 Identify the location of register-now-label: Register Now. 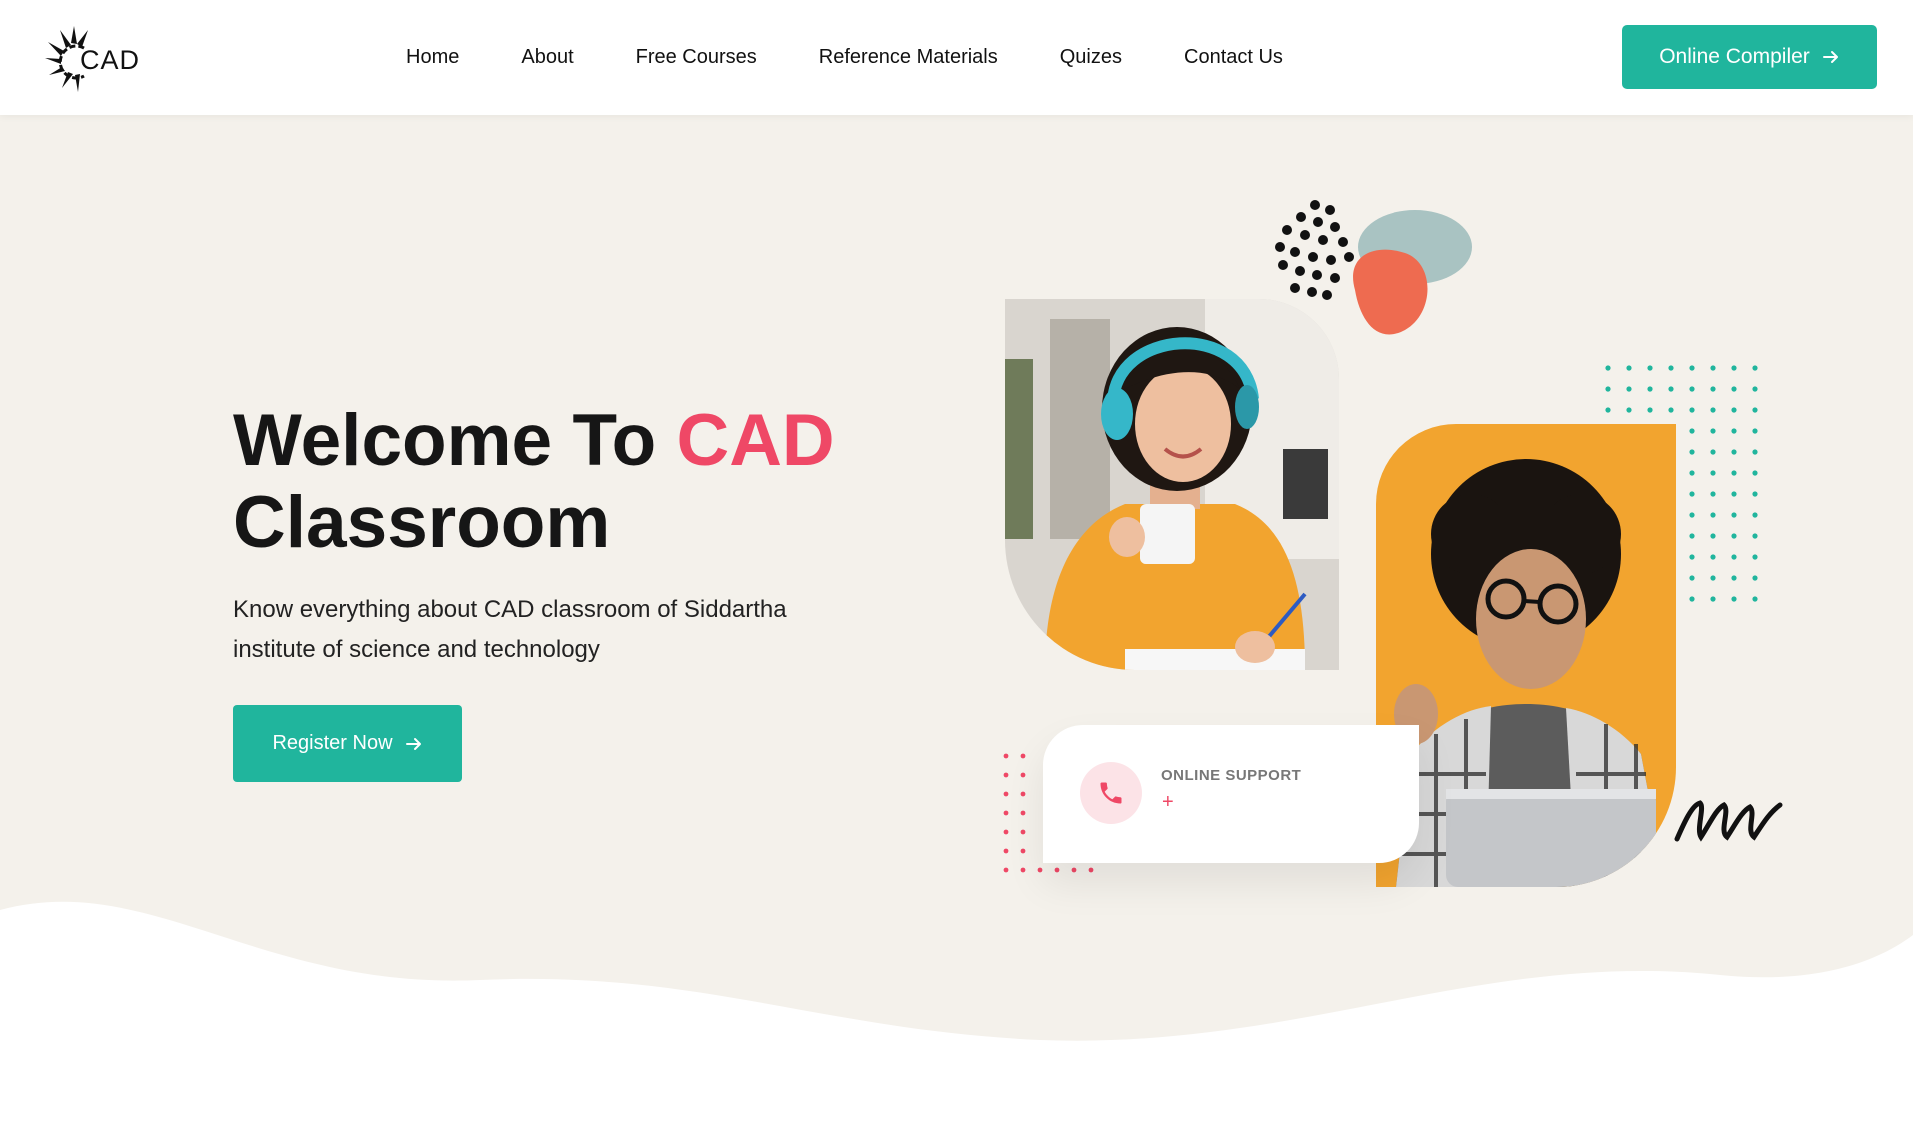
(332, 743).